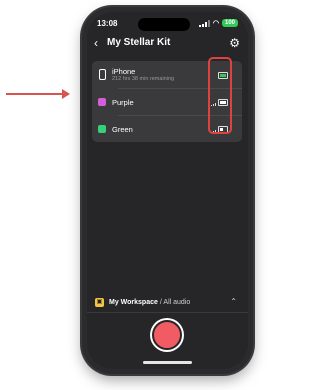  Describe the element at coordinates (122, 129) in the screenshot. I see `device-name: Green` at that location.